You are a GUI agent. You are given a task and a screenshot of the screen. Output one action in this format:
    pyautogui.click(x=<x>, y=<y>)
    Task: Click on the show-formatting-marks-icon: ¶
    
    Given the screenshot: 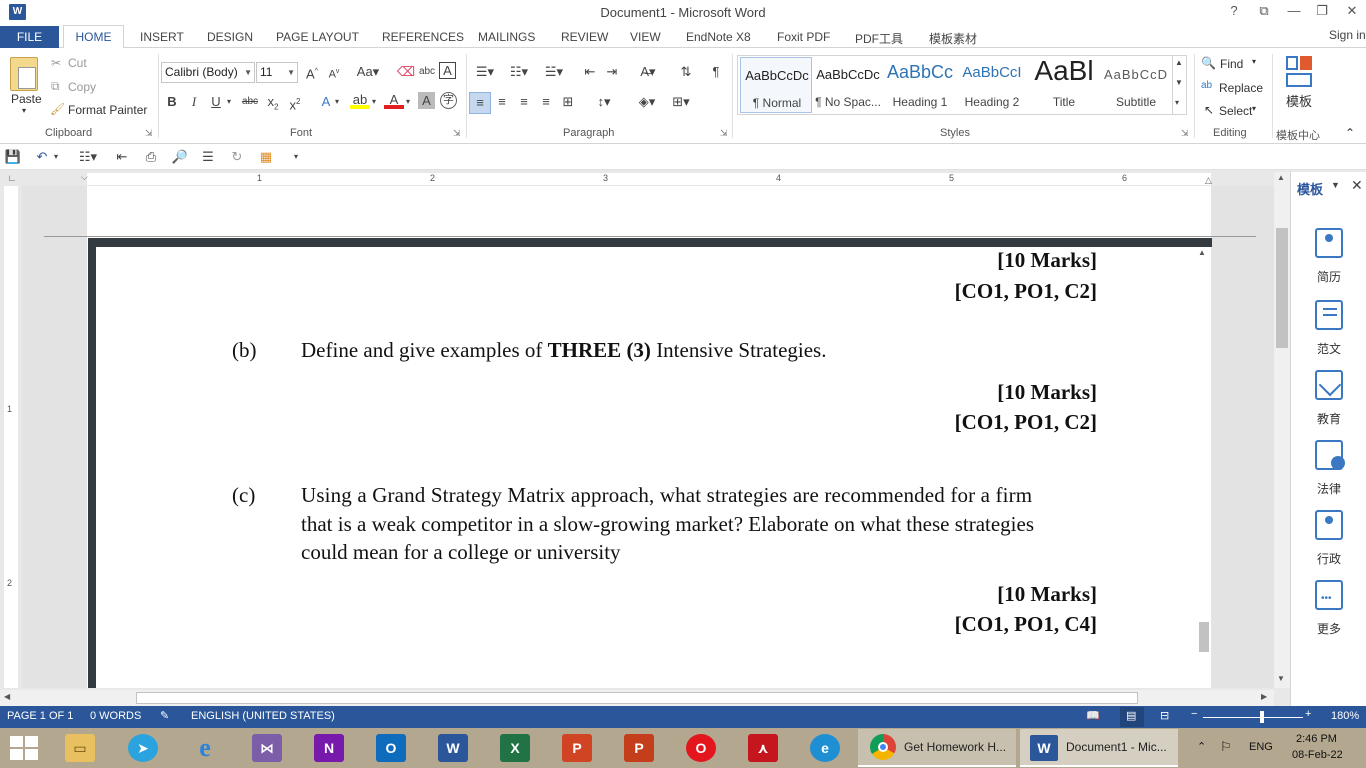 What is the action you would take?
    pyautogui.click(x=716, y=72)
    